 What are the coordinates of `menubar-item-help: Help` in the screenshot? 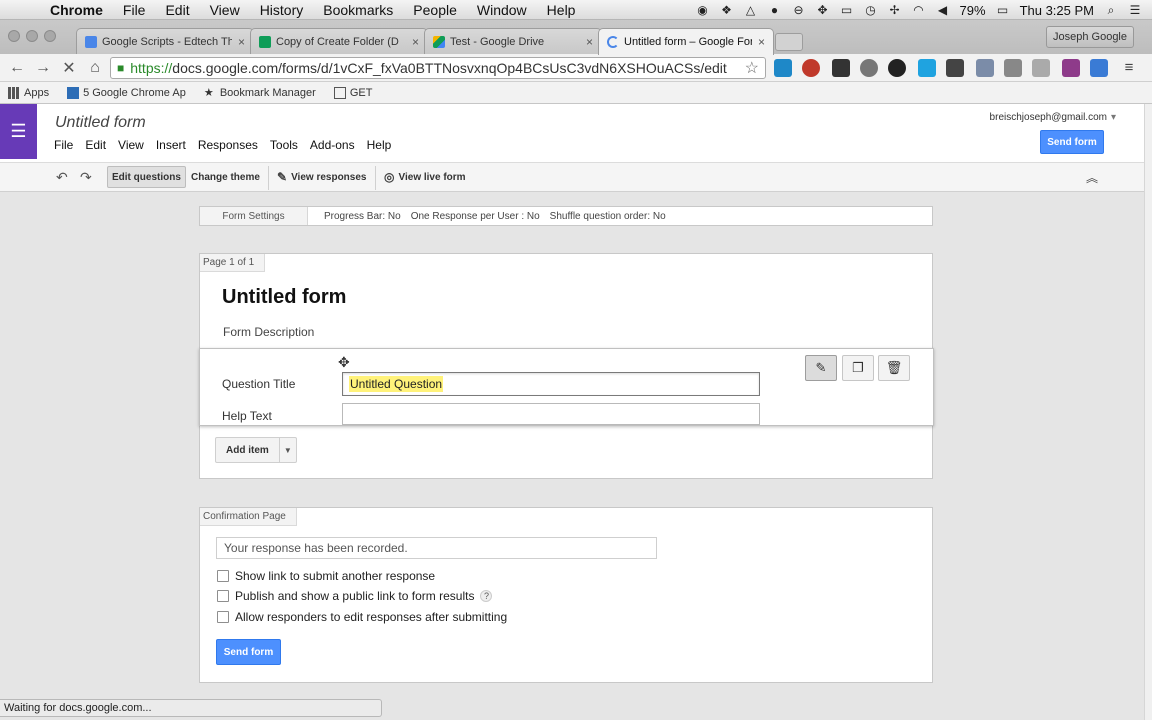 It's located at (561, 10).